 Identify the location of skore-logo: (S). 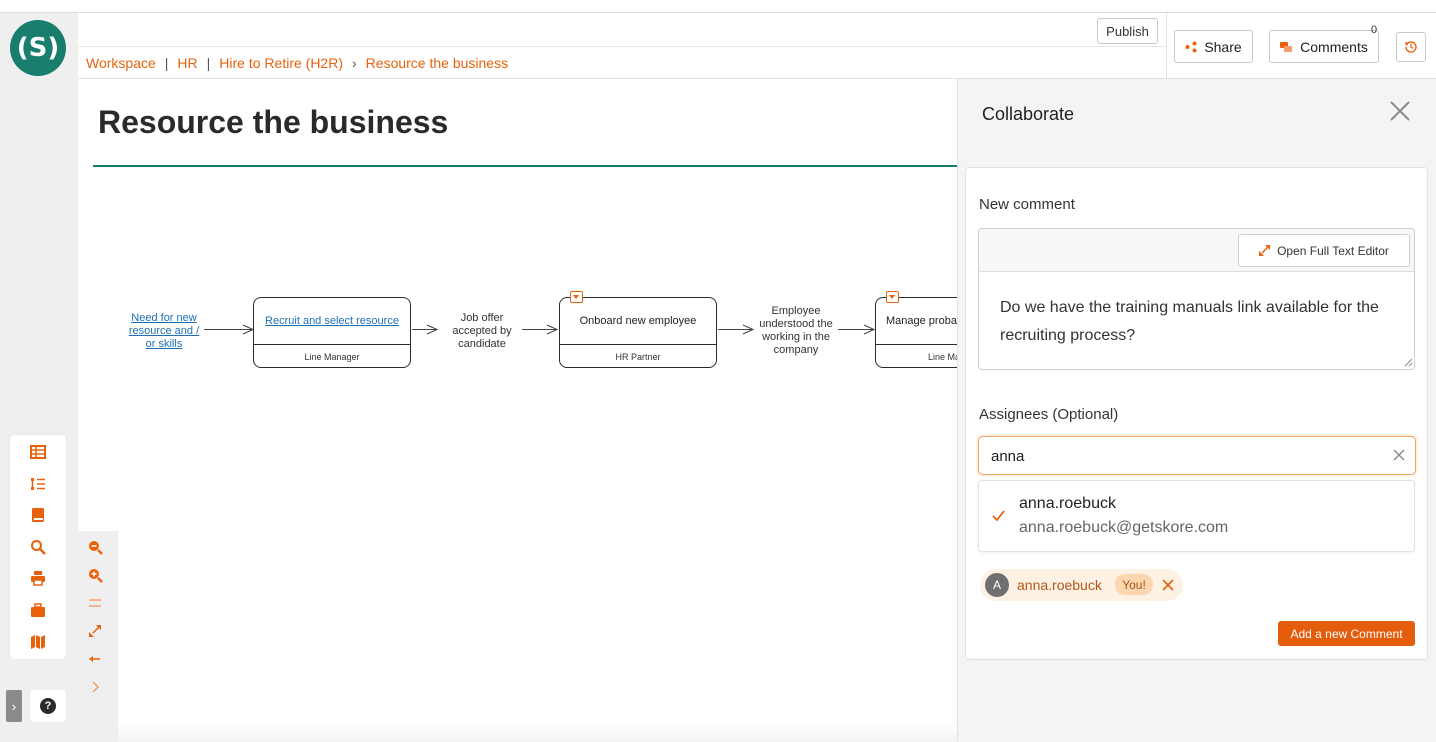
(38, 48).